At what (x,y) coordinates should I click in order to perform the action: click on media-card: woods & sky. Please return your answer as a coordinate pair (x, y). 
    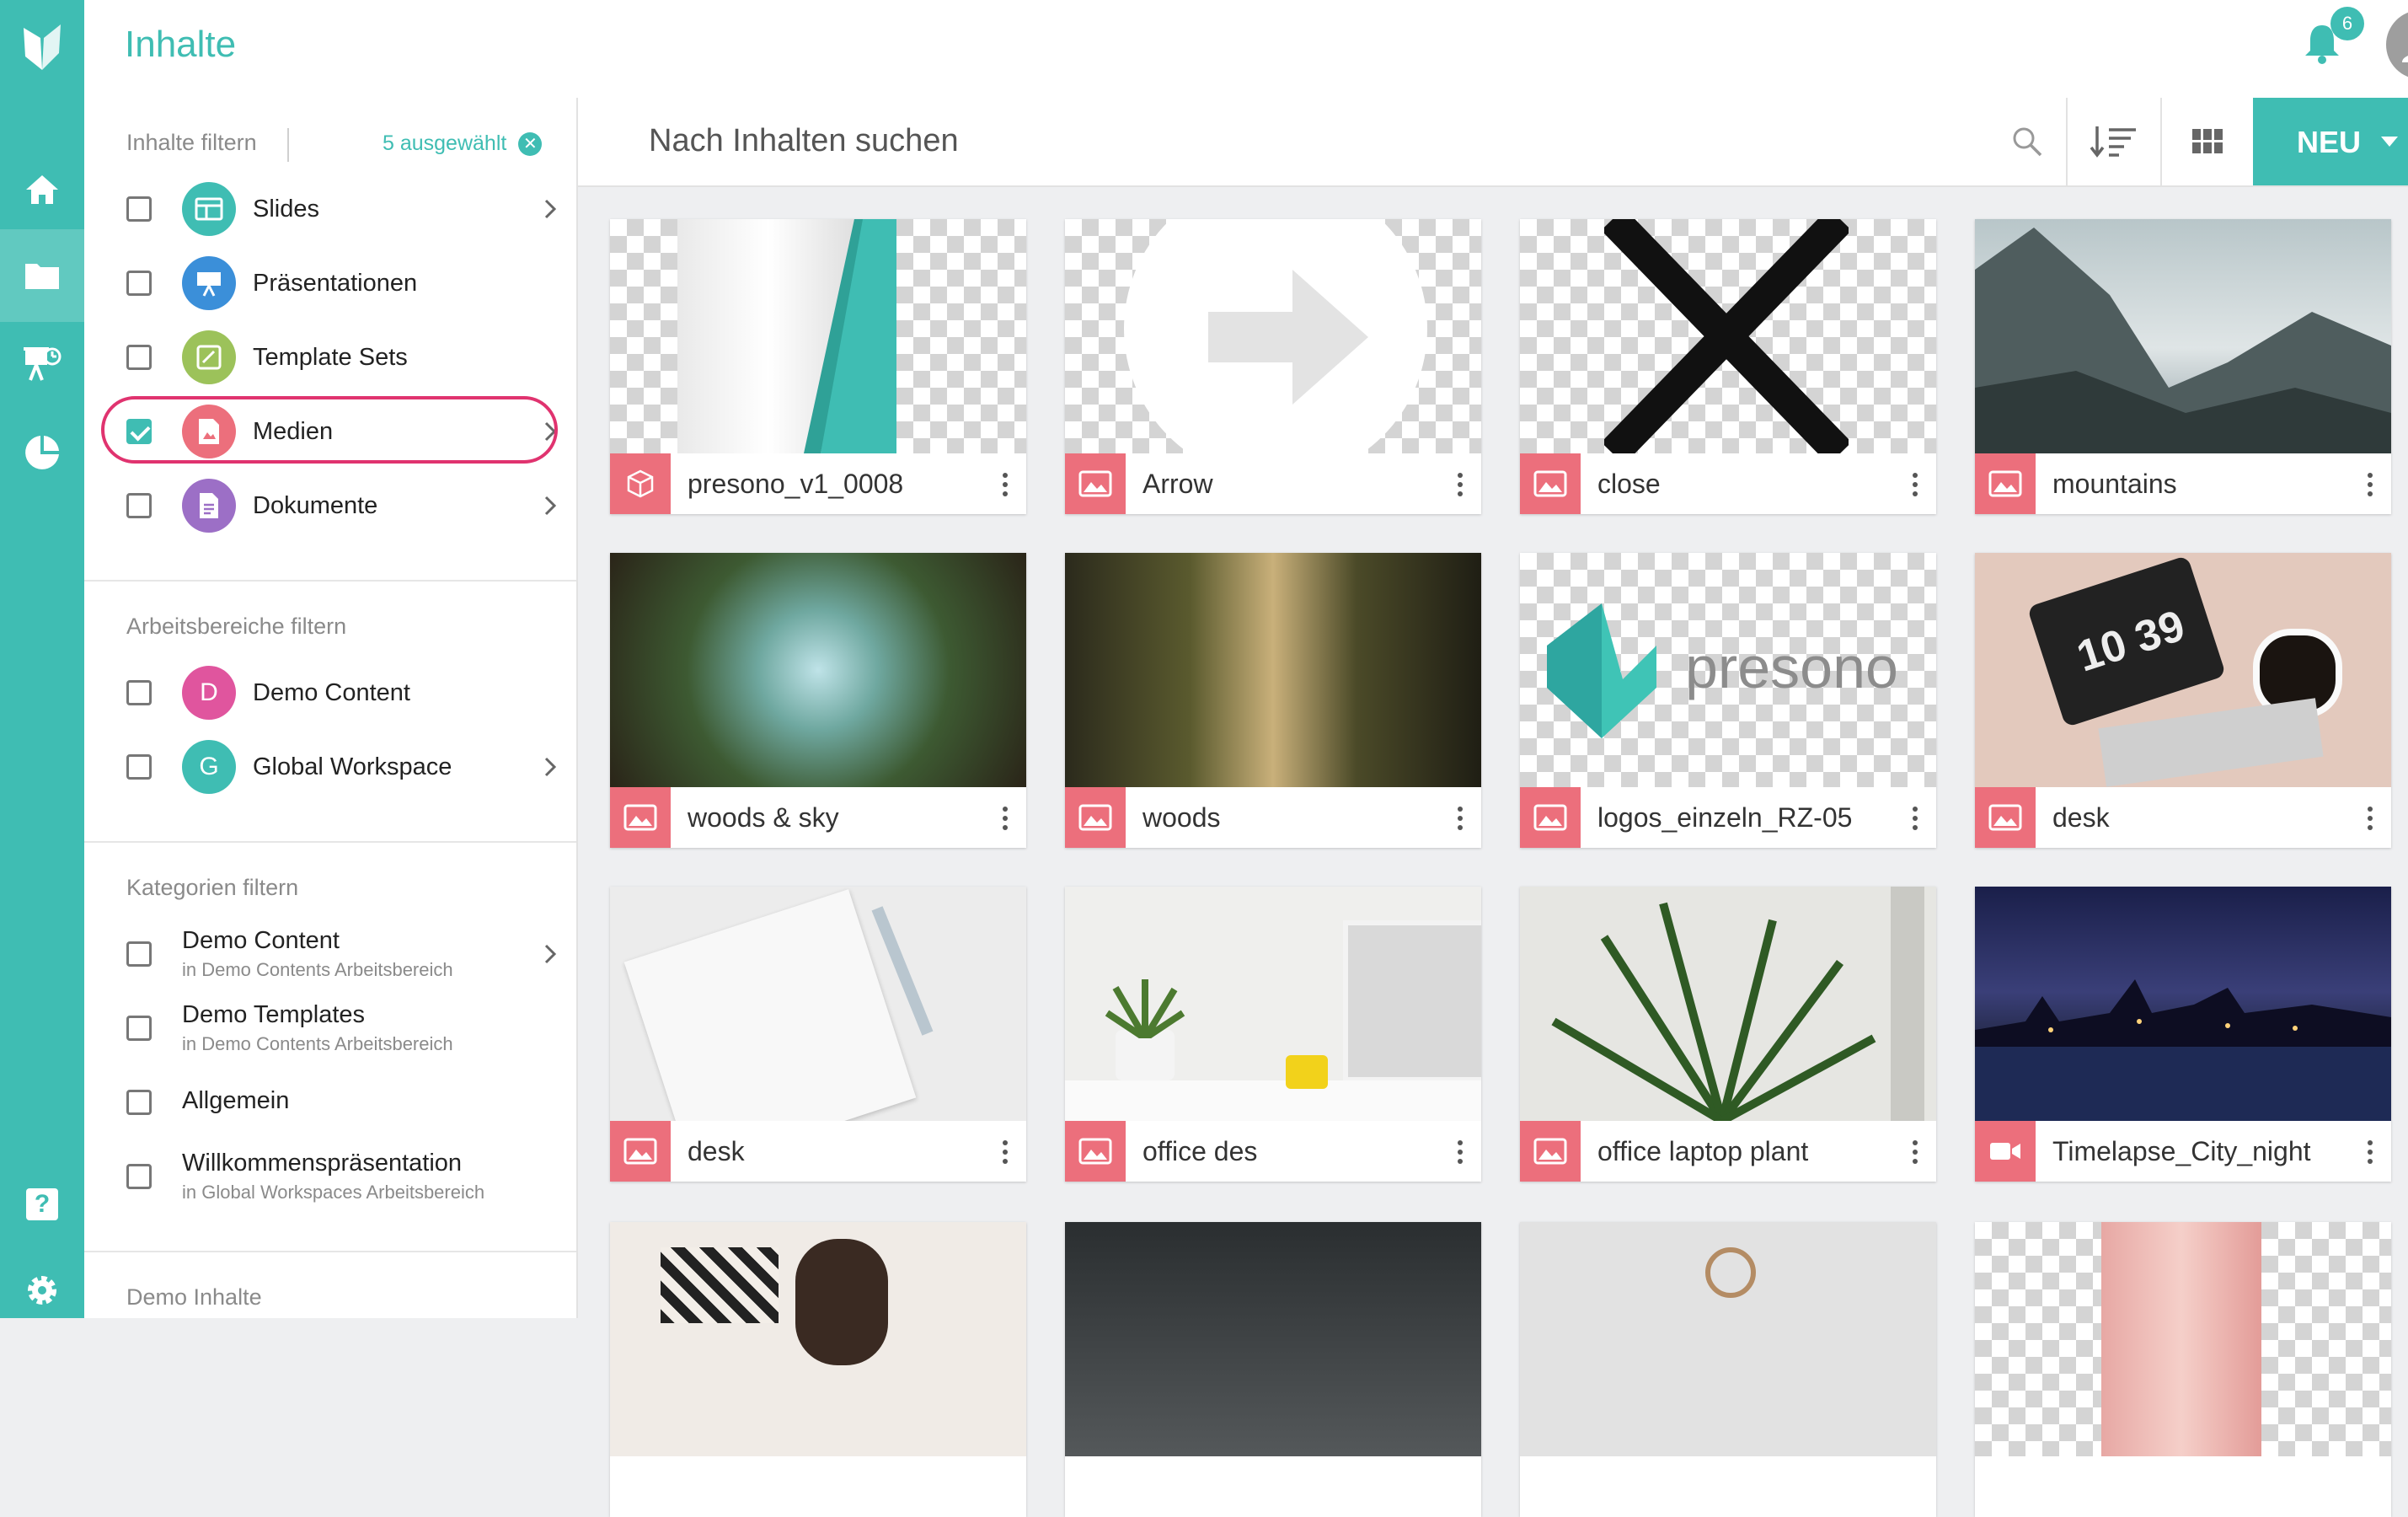
    Looking at the image, I should click on (818, 700).